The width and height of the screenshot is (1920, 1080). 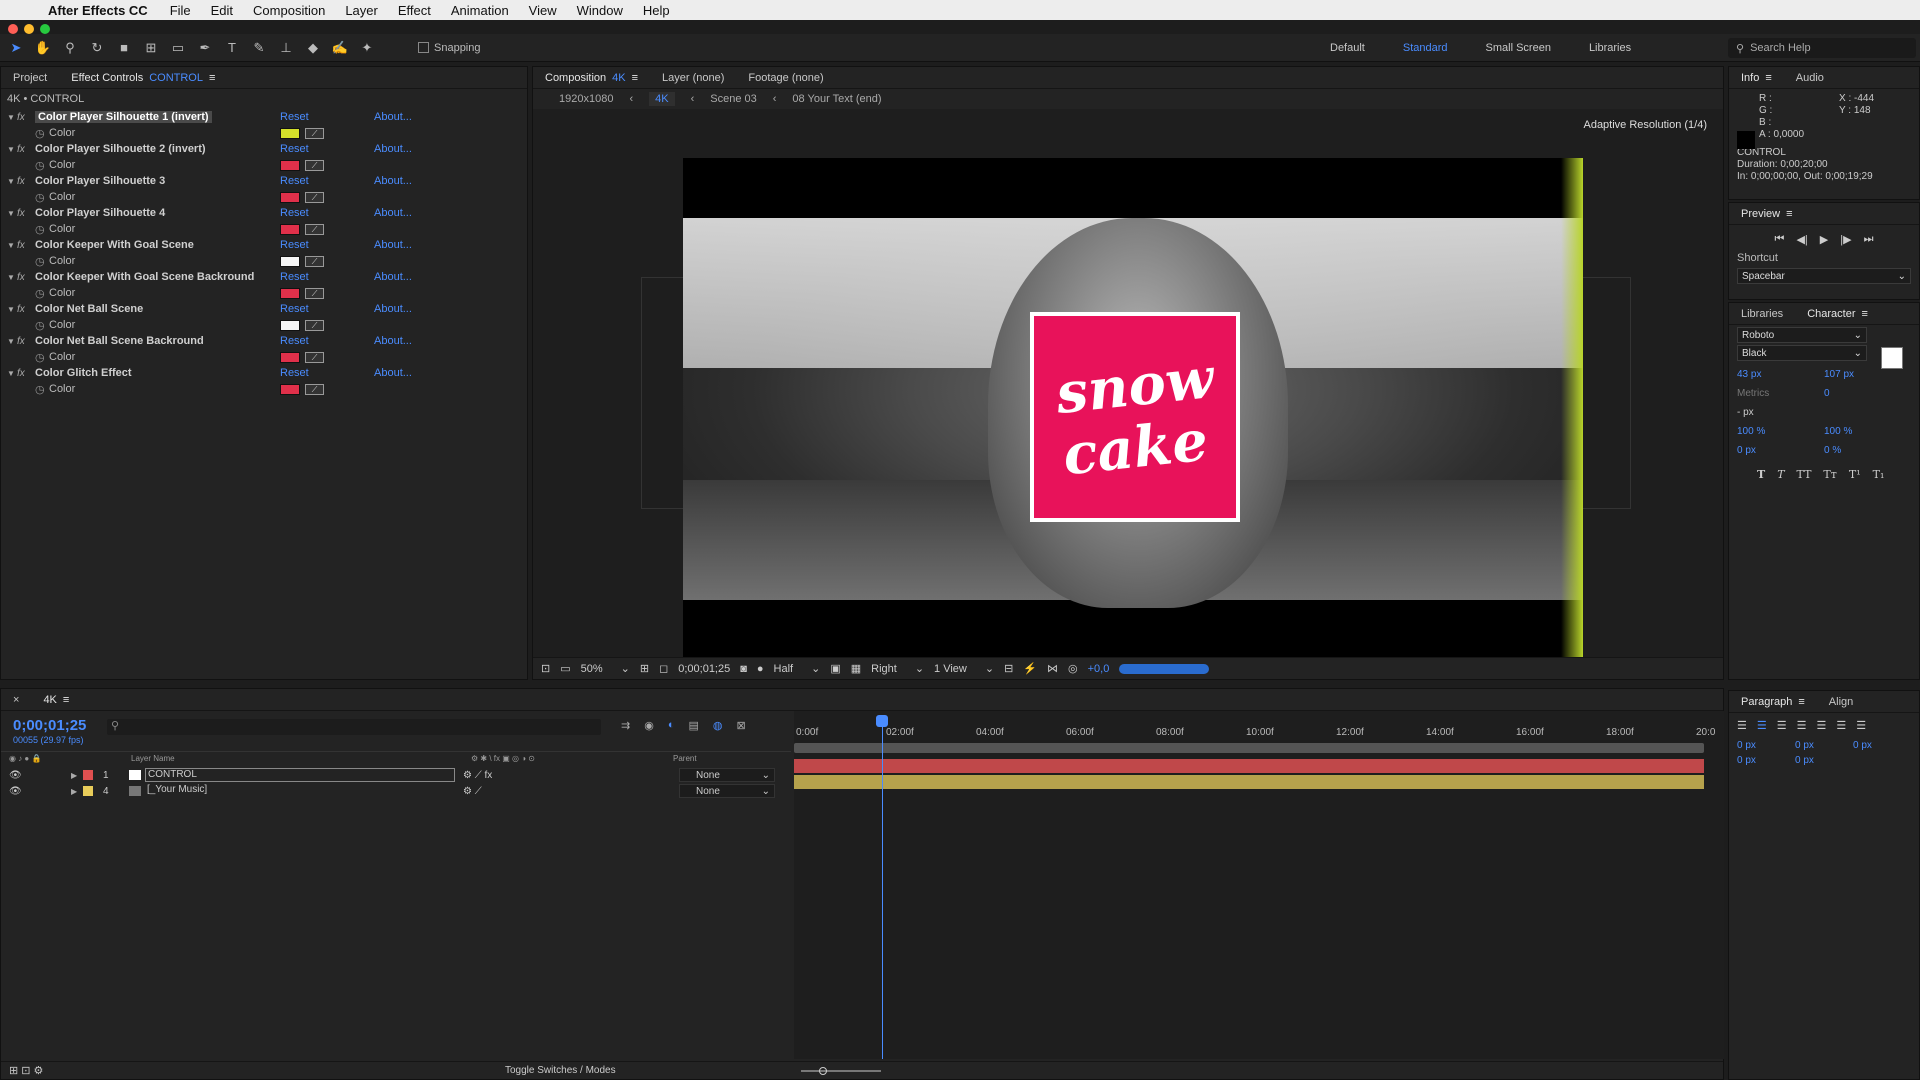 I want to click on effect-name: Color Player Silhouette 4, so click(x=100, y=213).